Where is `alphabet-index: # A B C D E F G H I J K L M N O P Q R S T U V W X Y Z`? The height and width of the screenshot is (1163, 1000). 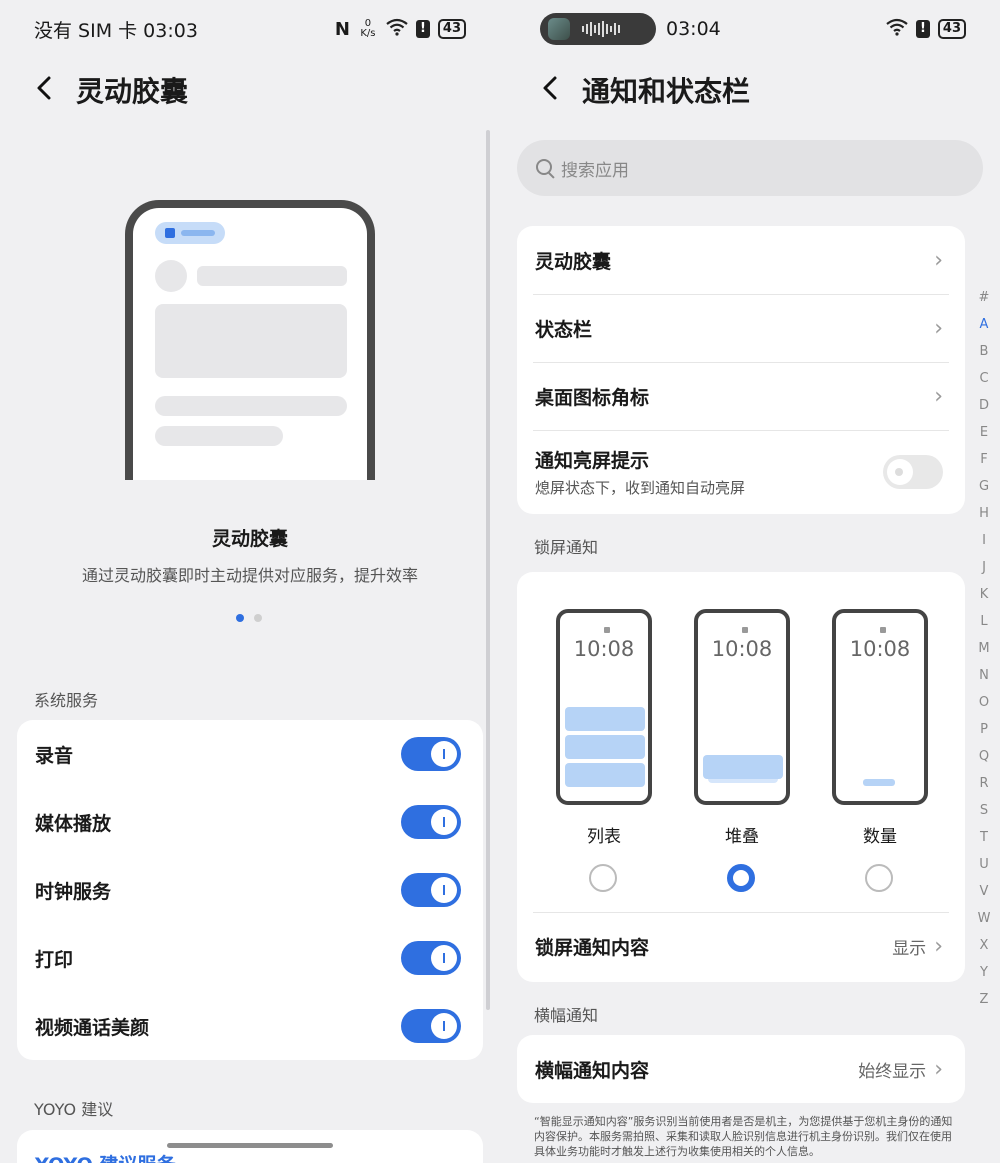 alphabet-index: # A B C D E F G H I J K L M N O P Q R S T U V W X Y Z is located at coordinates (984, 648).